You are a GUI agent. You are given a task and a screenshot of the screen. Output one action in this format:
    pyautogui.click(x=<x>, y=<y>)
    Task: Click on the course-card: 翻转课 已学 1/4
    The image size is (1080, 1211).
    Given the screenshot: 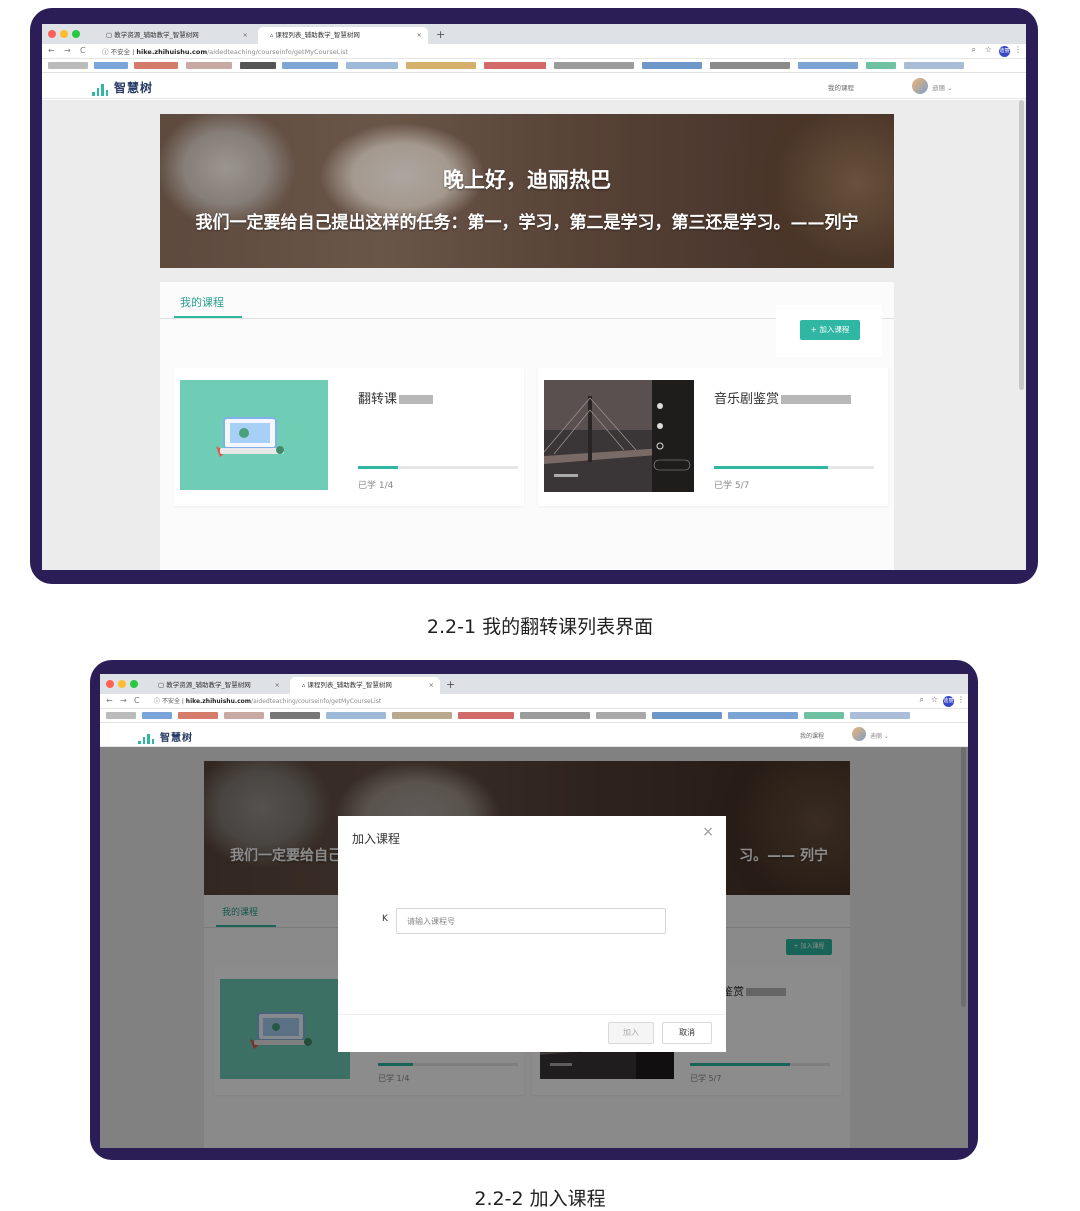 What is the action you would take?
    pyautogui.click(x=349, y=437)
    